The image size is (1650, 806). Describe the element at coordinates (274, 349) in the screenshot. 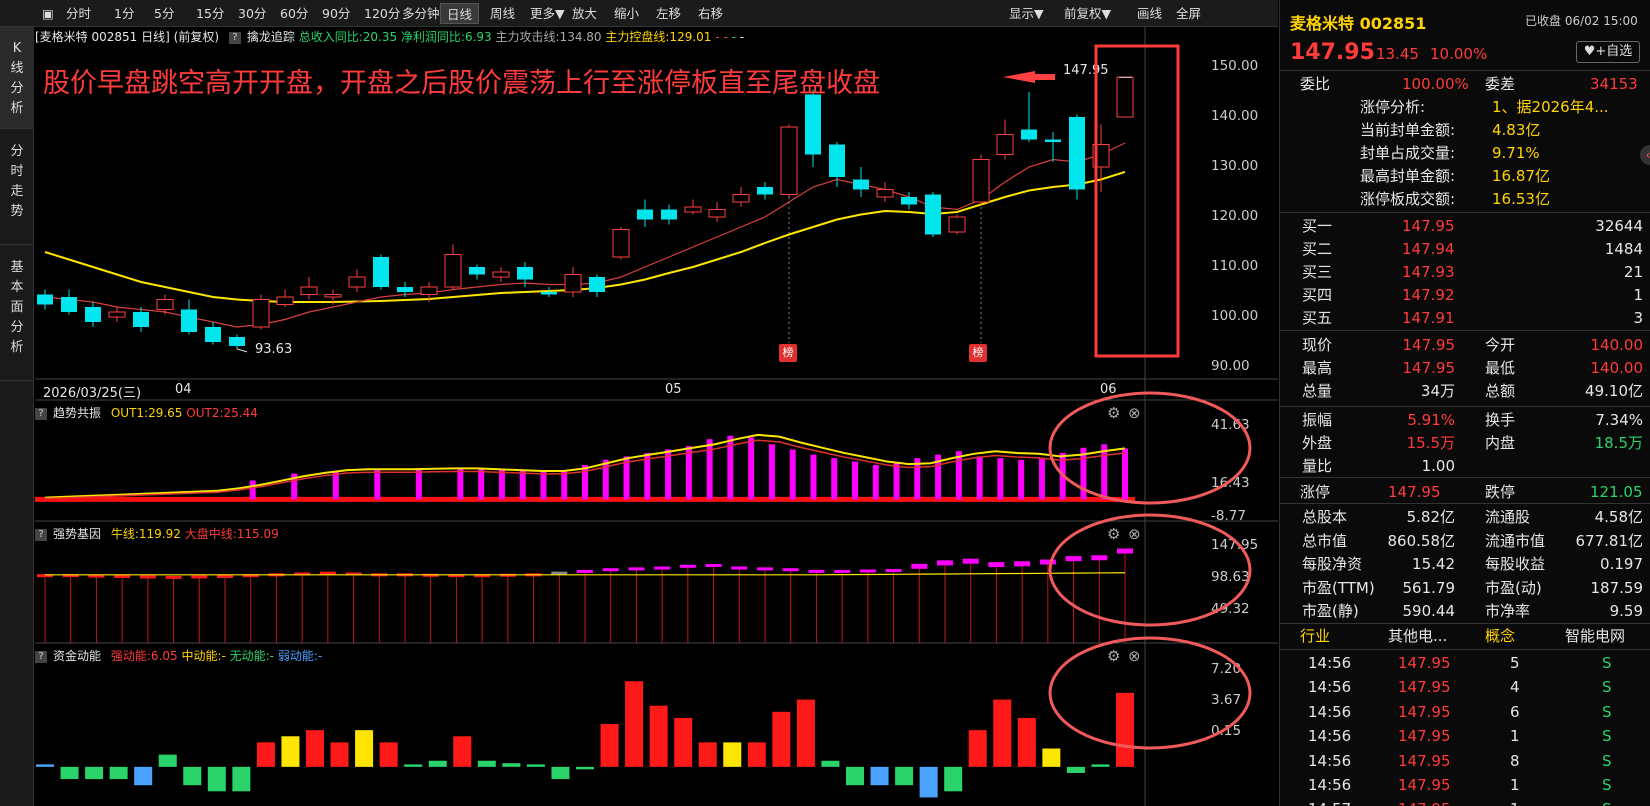

I see `low-price-label: 93.63` at that location.